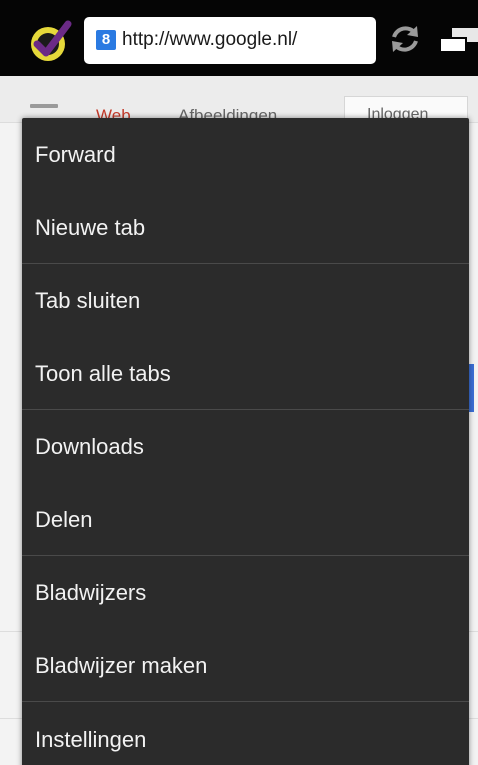  Describe the element at coordinates (50, 42) in the screenshot. I see `app-logo-icon` at that location.